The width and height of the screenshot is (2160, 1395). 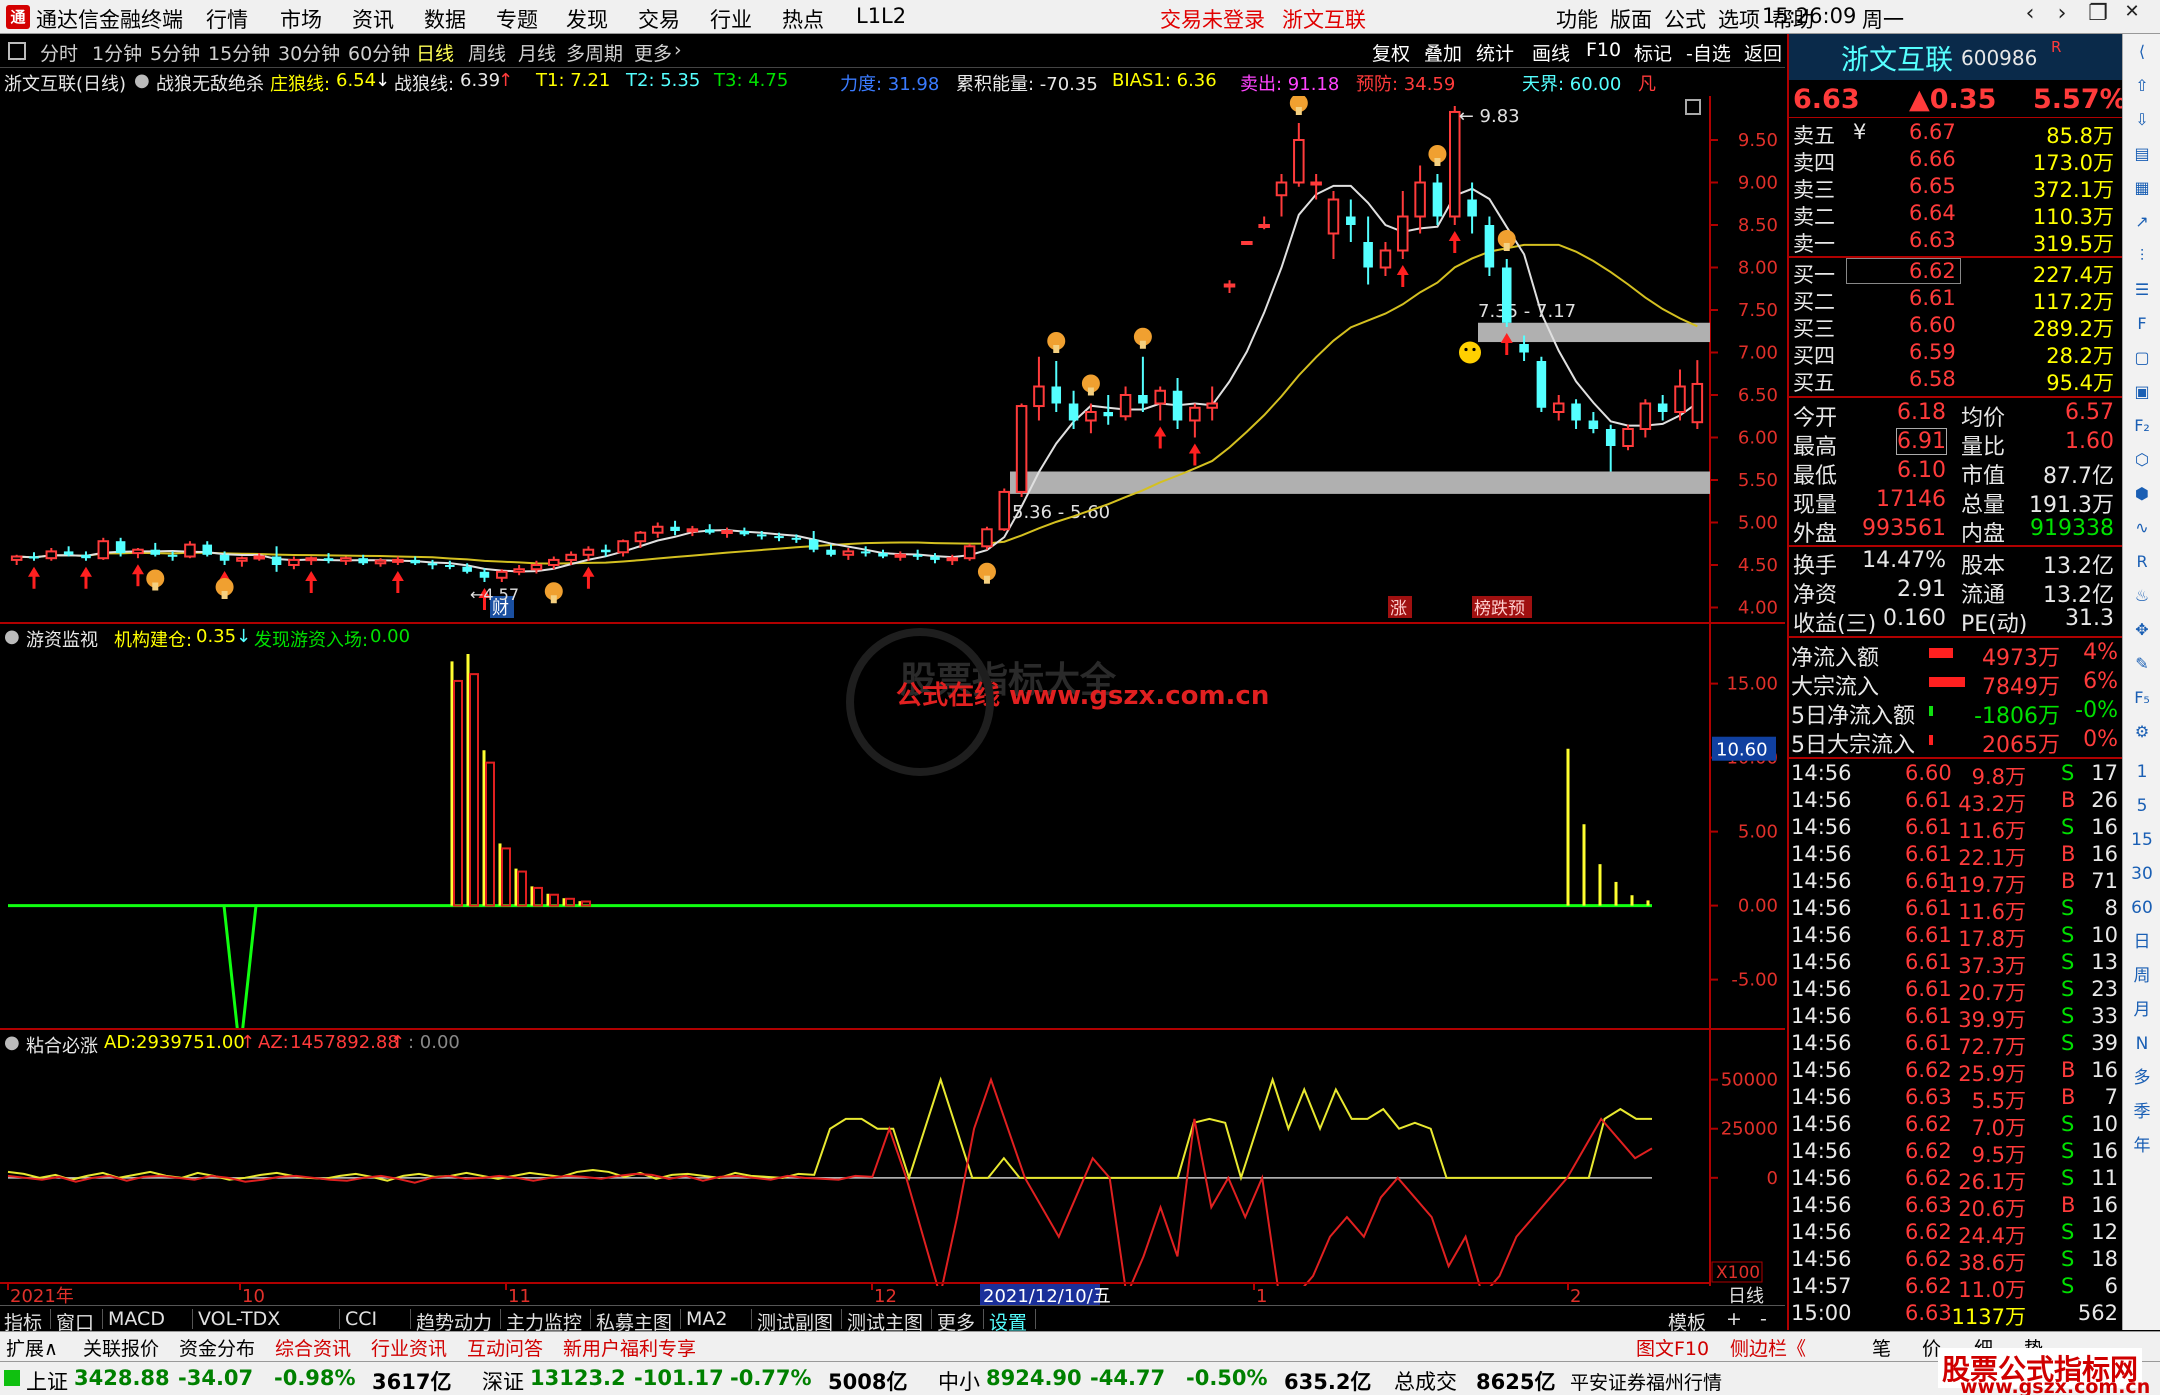 I want to click on top-menu-item: 市场, so click(x=301, y=19).